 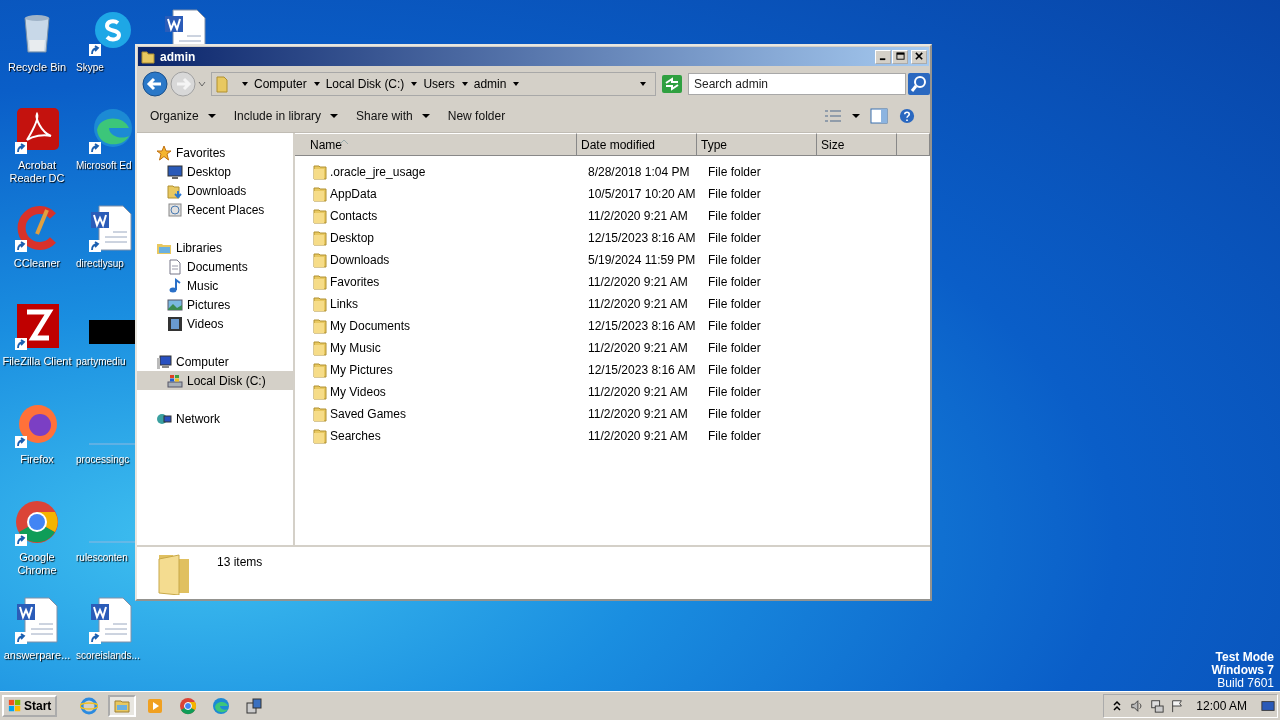 What do you see at coordinates (907, 116) in the screenshot?
I see `help-icon` at bounding box center [907, 116].